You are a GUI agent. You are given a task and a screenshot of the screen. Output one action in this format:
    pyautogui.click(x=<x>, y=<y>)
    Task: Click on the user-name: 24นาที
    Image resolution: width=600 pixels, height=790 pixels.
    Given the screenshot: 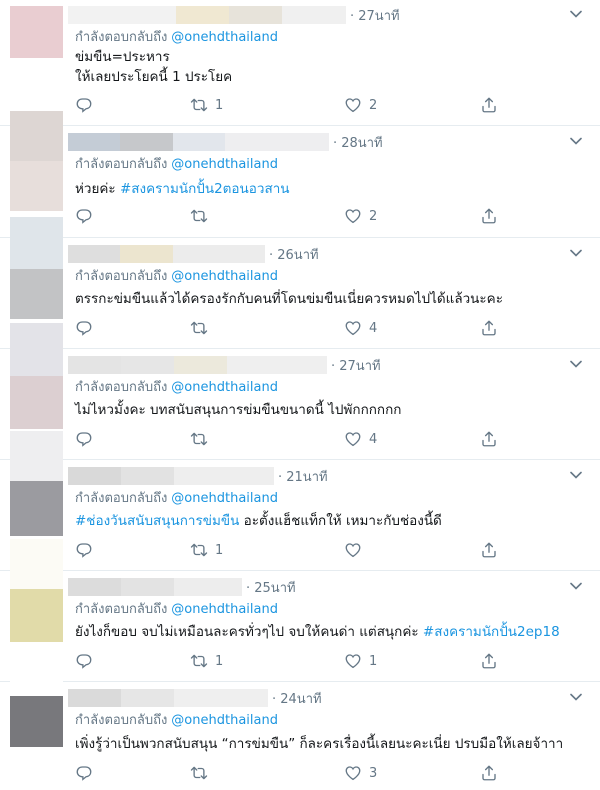 What is the action you would take?
    pyautogui.click(x=195, y=698)
    